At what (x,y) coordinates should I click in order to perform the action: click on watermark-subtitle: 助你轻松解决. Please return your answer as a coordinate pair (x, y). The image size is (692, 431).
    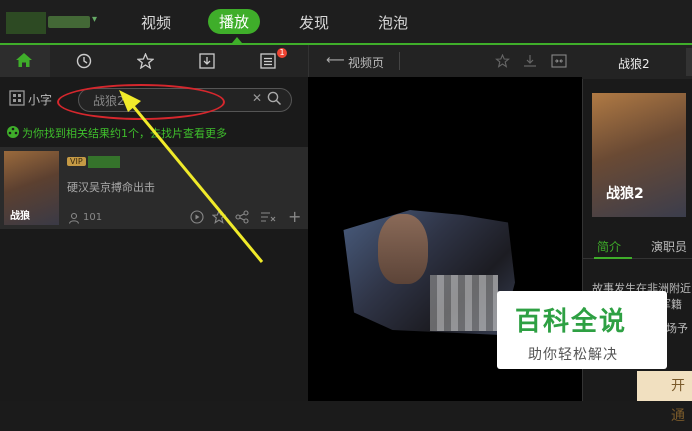
    Looking at the image, I should click on (573, 355).